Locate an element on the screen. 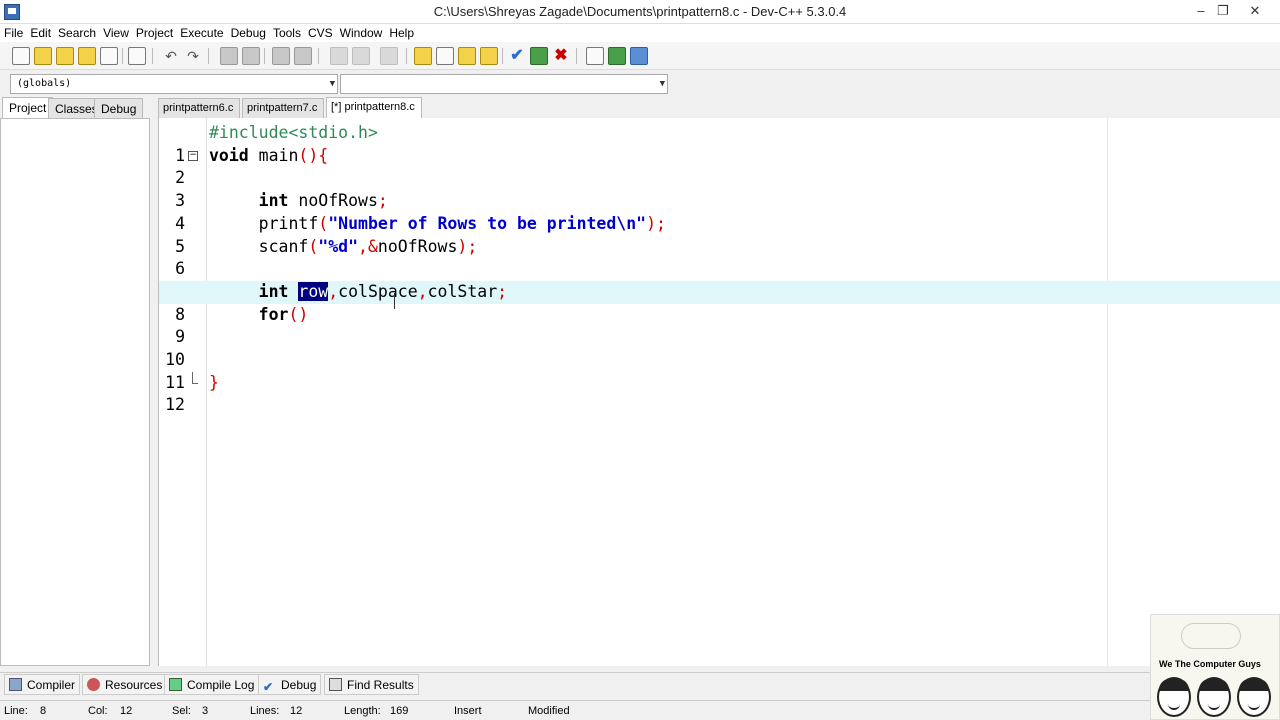 The width and height of the screenshot is (1280, 720). menu-help: Help is located at coordinates (401, 32).